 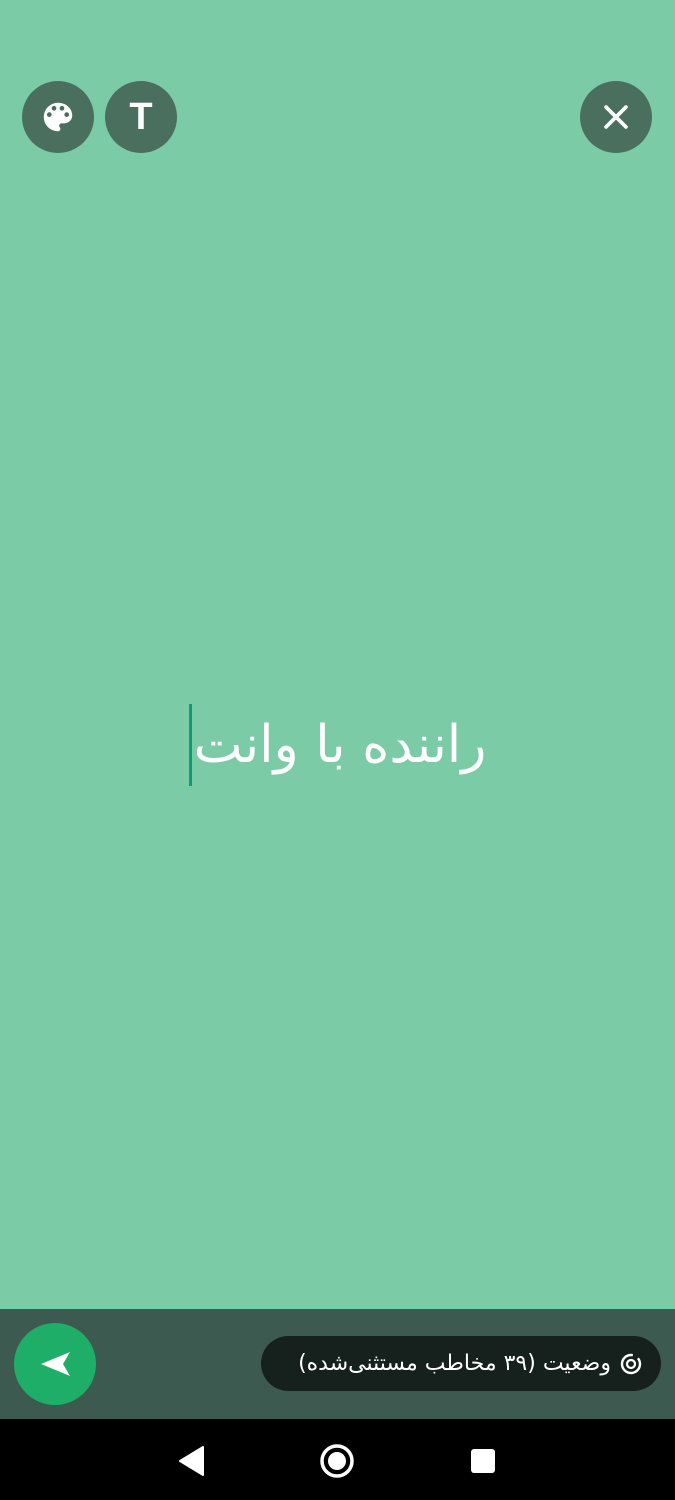 I want to click on text-style-button: T, so click(x=141, y=117).